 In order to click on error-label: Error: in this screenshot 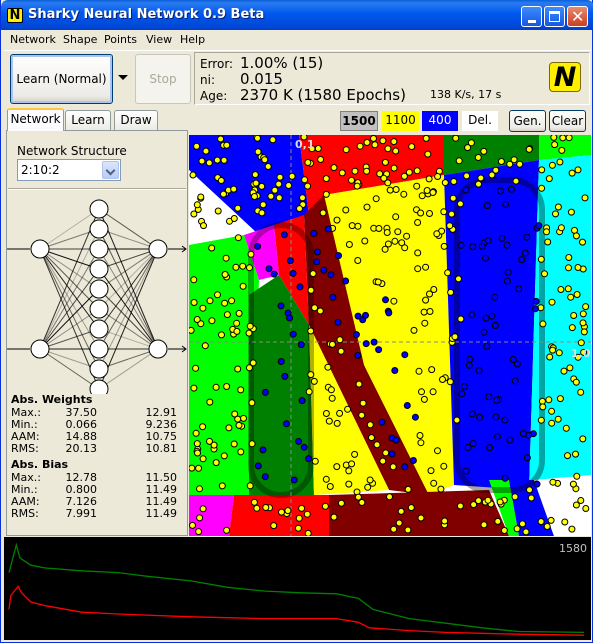, I will do `click(217, 64)`.